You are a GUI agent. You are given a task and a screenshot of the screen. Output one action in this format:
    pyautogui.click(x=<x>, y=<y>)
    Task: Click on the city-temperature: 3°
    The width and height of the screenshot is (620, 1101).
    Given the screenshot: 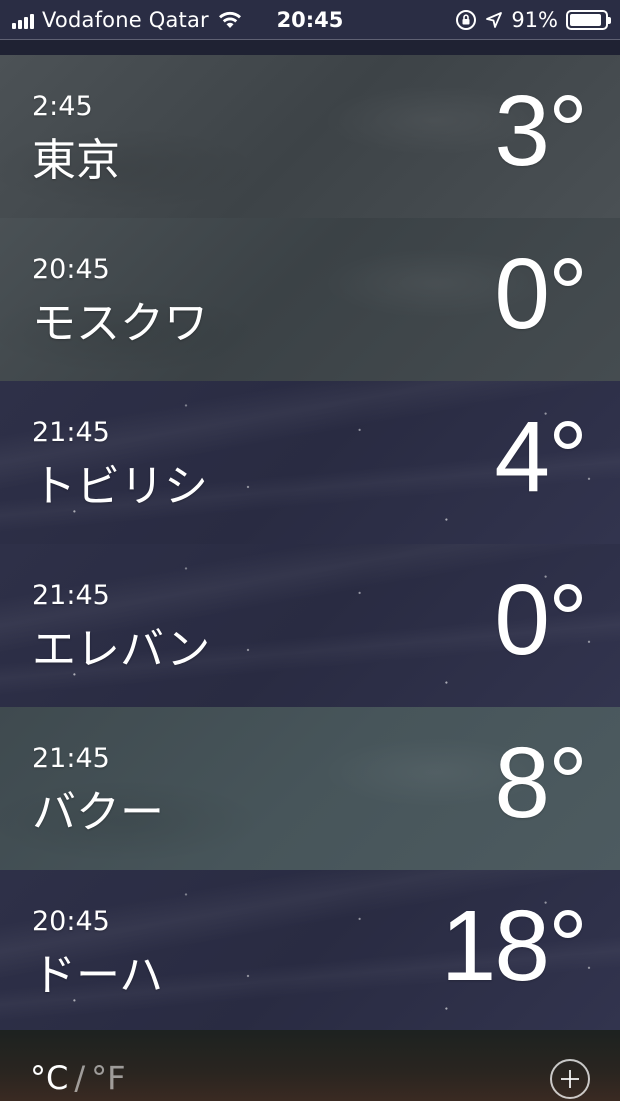 What is the action you would take?
    pyautogui.click(x=541, y=131)
    